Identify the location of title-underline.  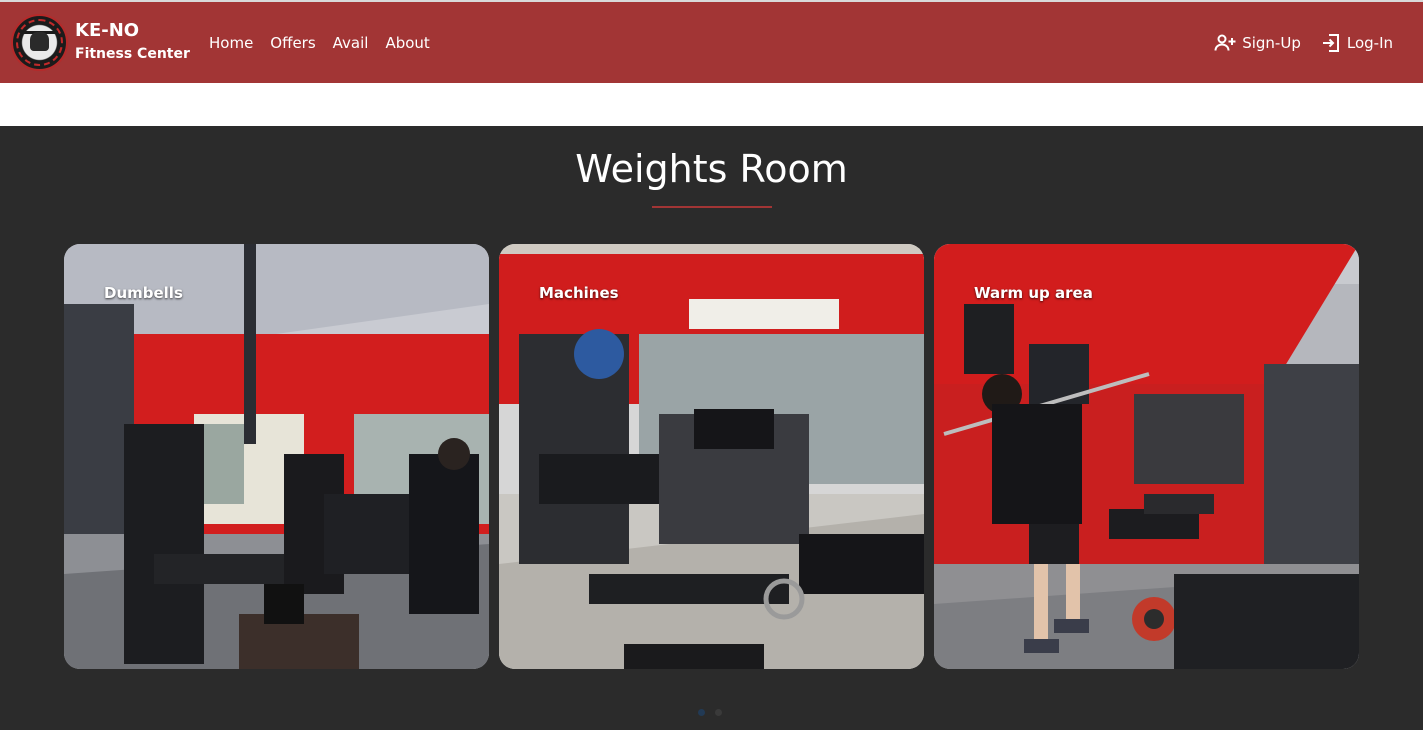
(712, 207).